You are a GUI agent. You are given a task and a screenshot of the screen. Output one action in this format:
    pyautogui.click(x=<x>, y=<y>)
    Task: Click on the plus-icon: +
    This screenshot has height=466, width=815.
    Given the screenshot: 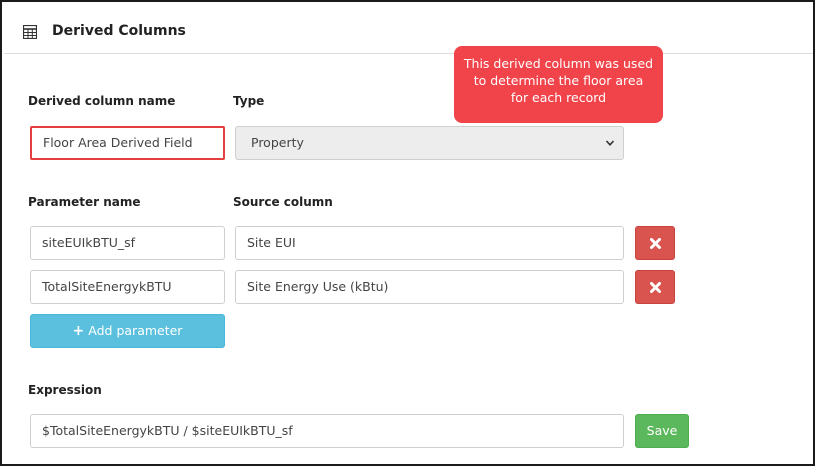 What is the action you would take?
    pyautogui.click(x=78, y=331)
    